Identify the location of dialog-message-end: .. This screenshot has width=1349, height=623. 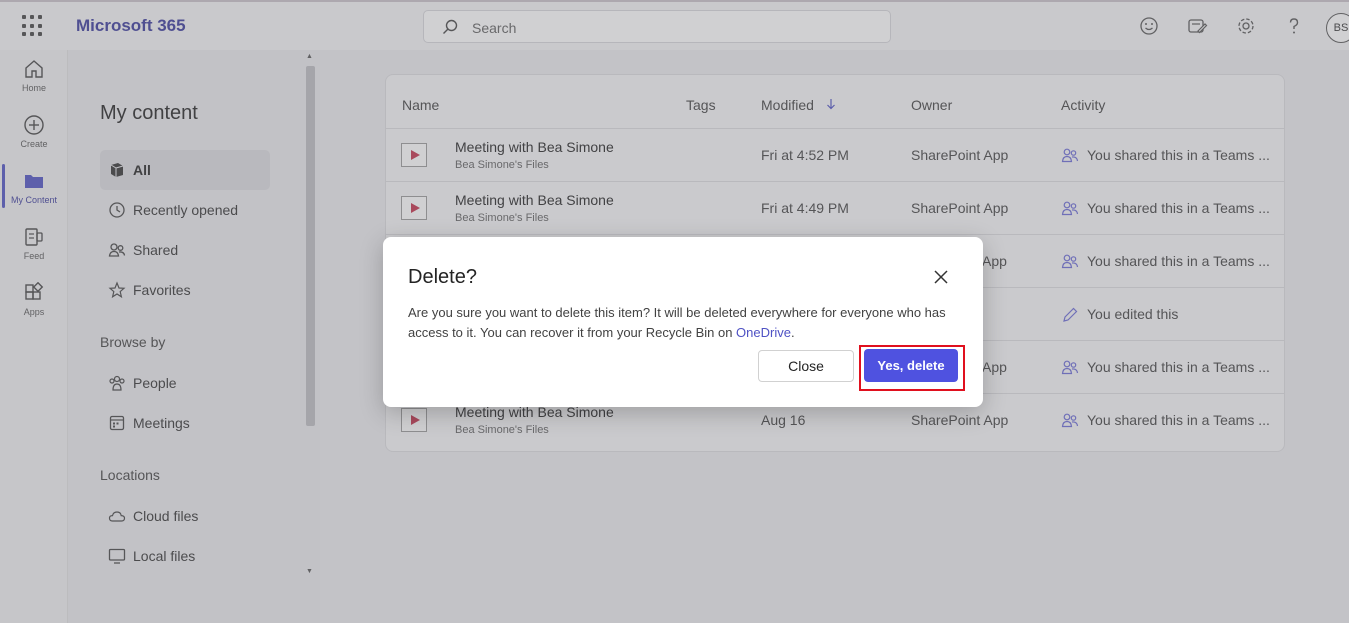
(792, 332).